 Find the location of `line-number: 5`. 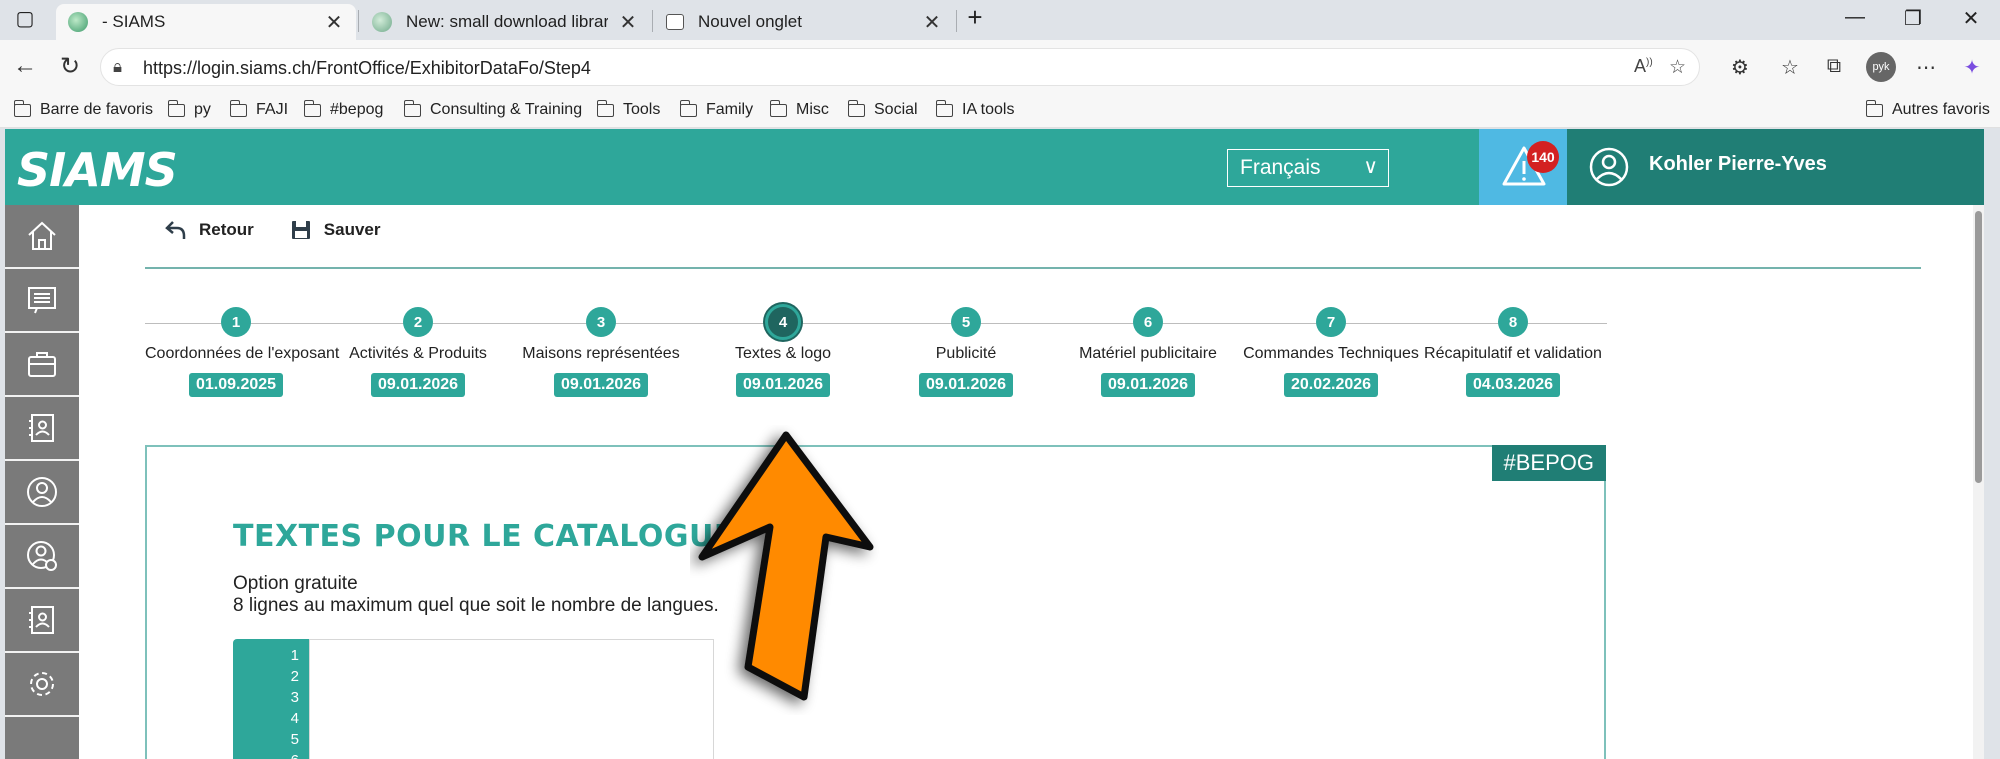

line-number: 5 is located at coordinates (294, 739).